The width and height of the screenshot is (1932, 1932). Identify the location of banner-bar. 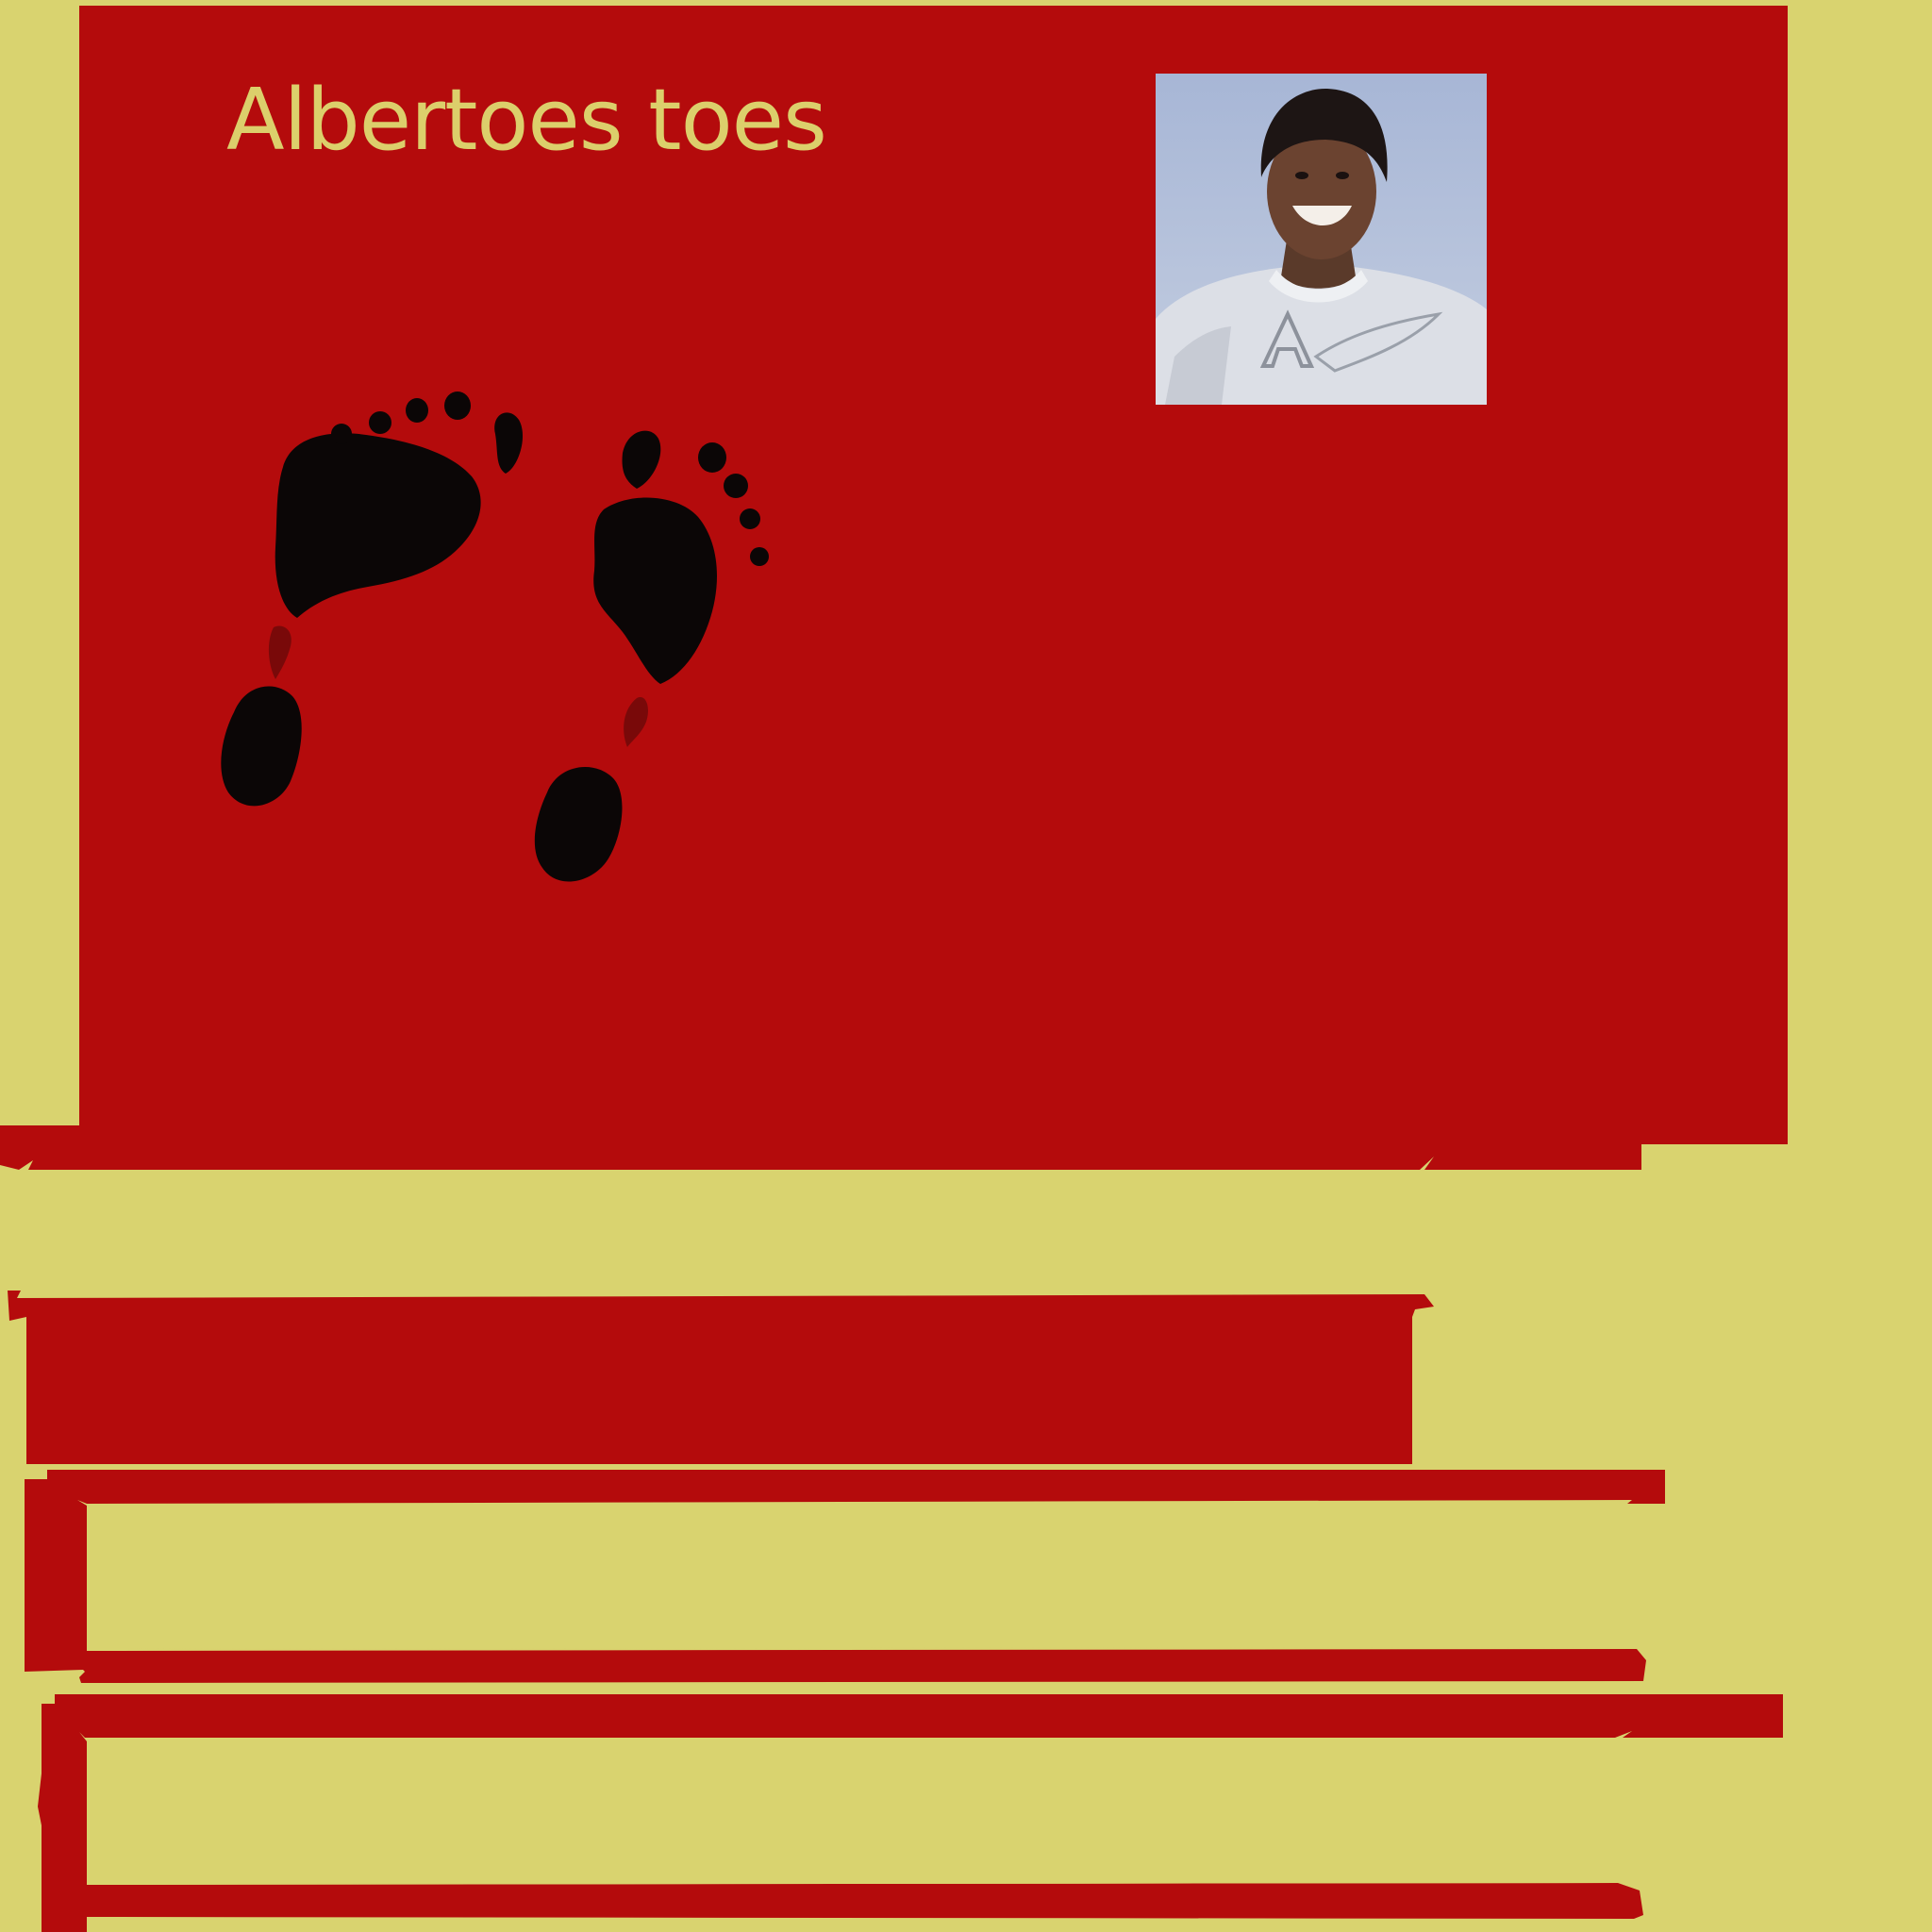
(721, 1378).